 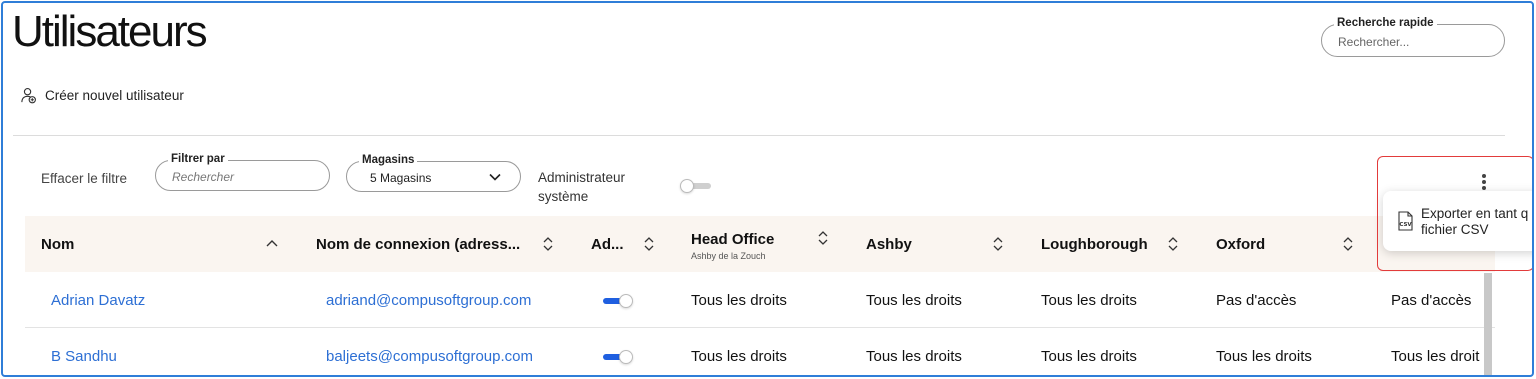 What do you see at coordinates (697, 186) in the screenshot?
I see `system-admin-toggle` at bounding box center [697, 186].